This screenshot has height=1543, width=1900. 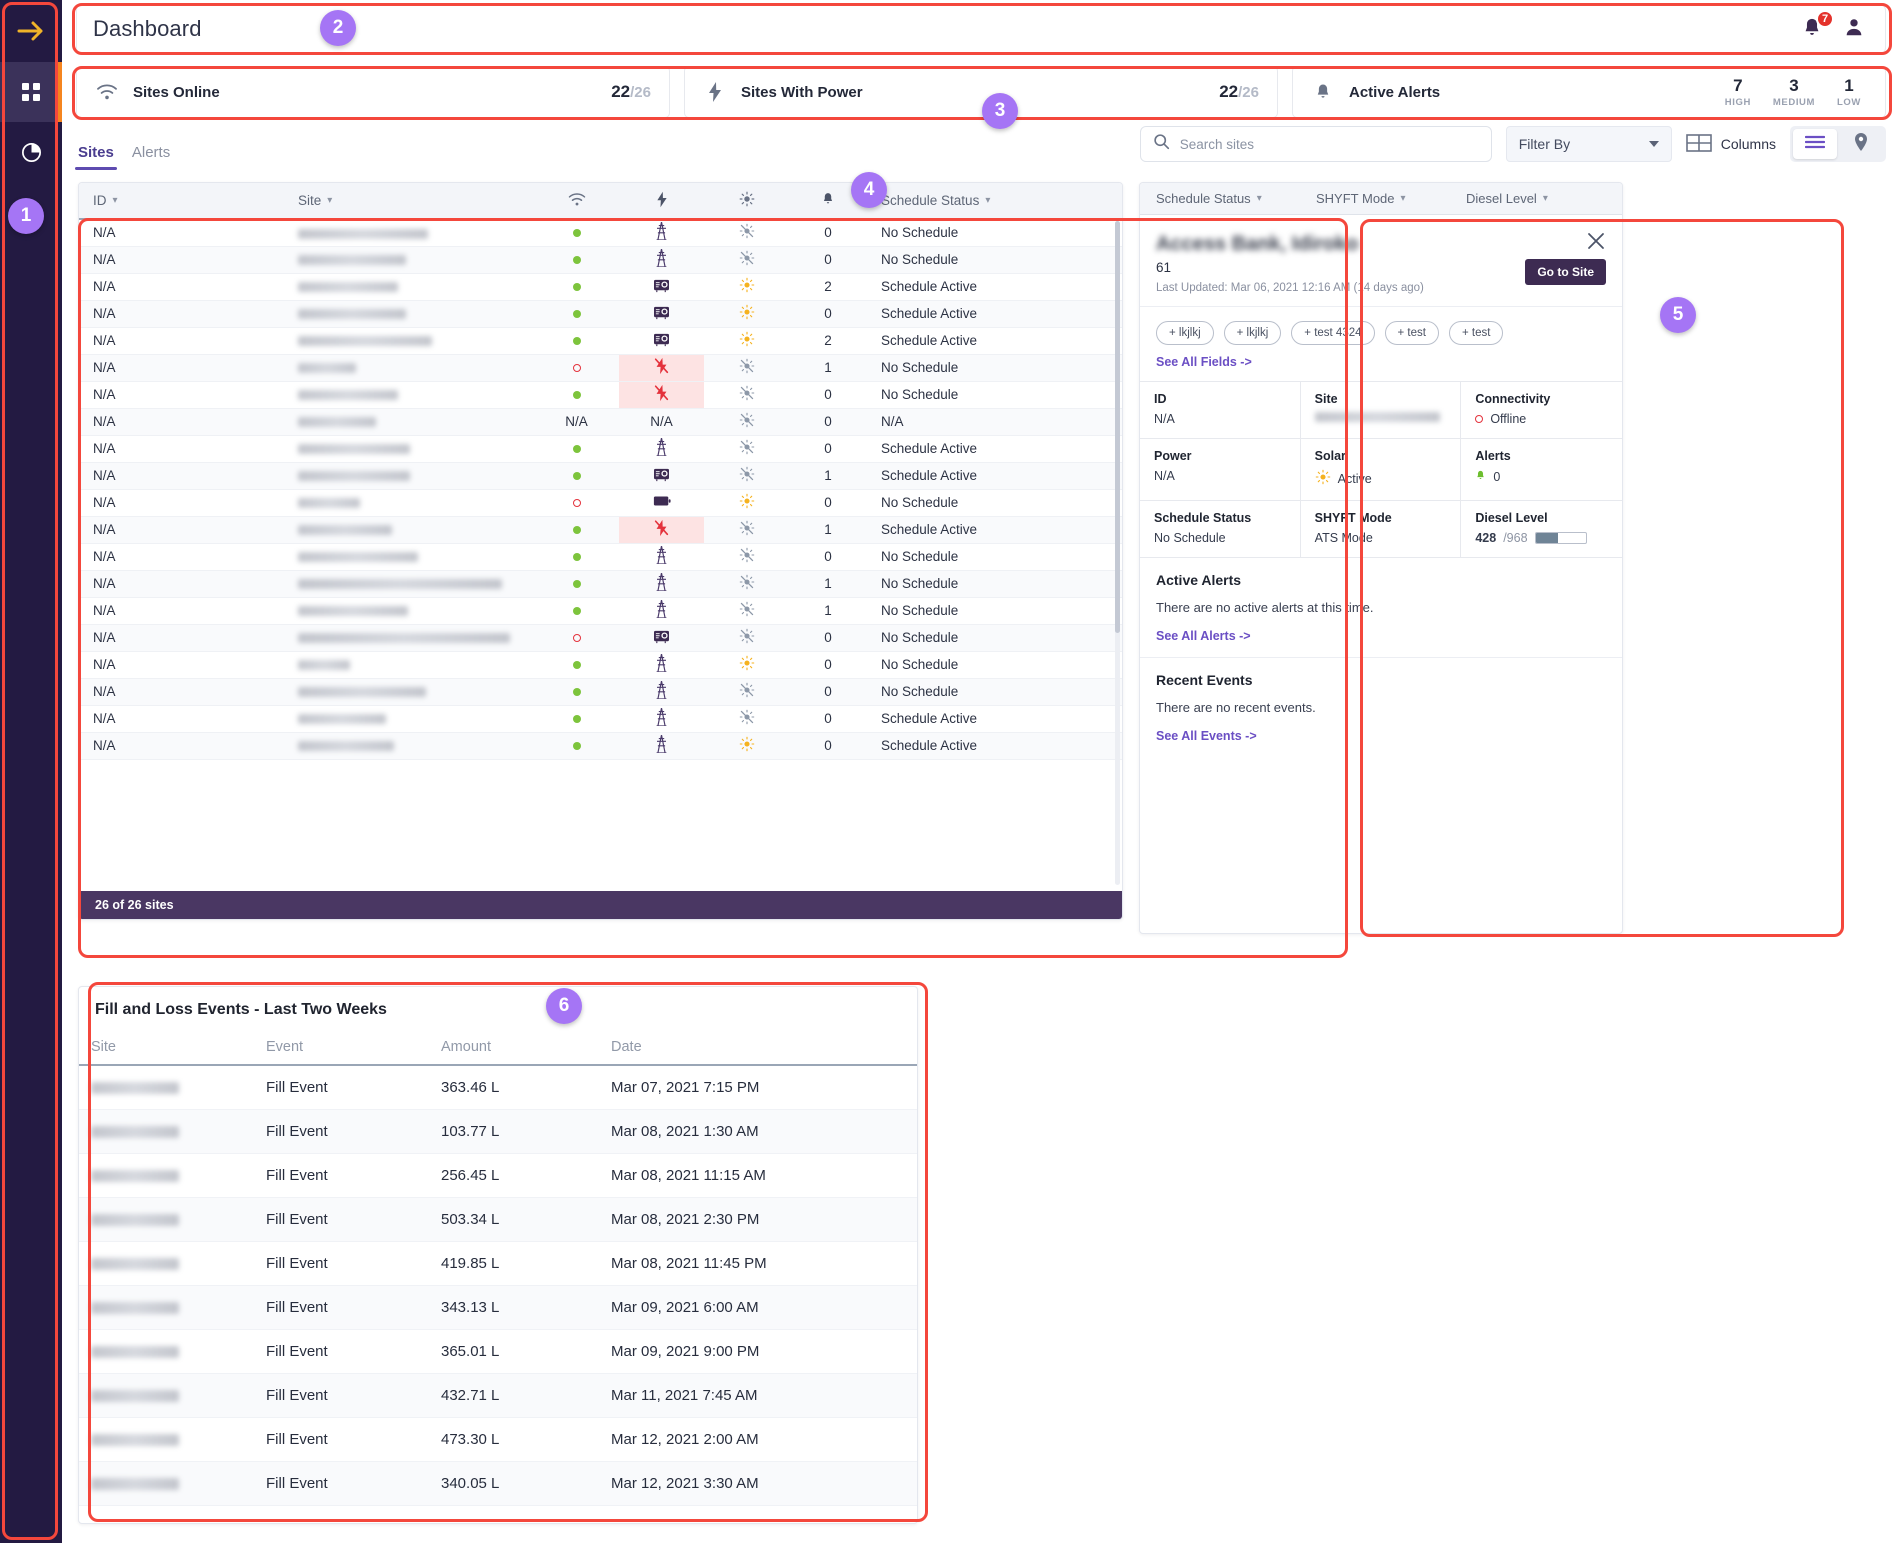 I want to click on user-icon, so click(x=1854, y=29).